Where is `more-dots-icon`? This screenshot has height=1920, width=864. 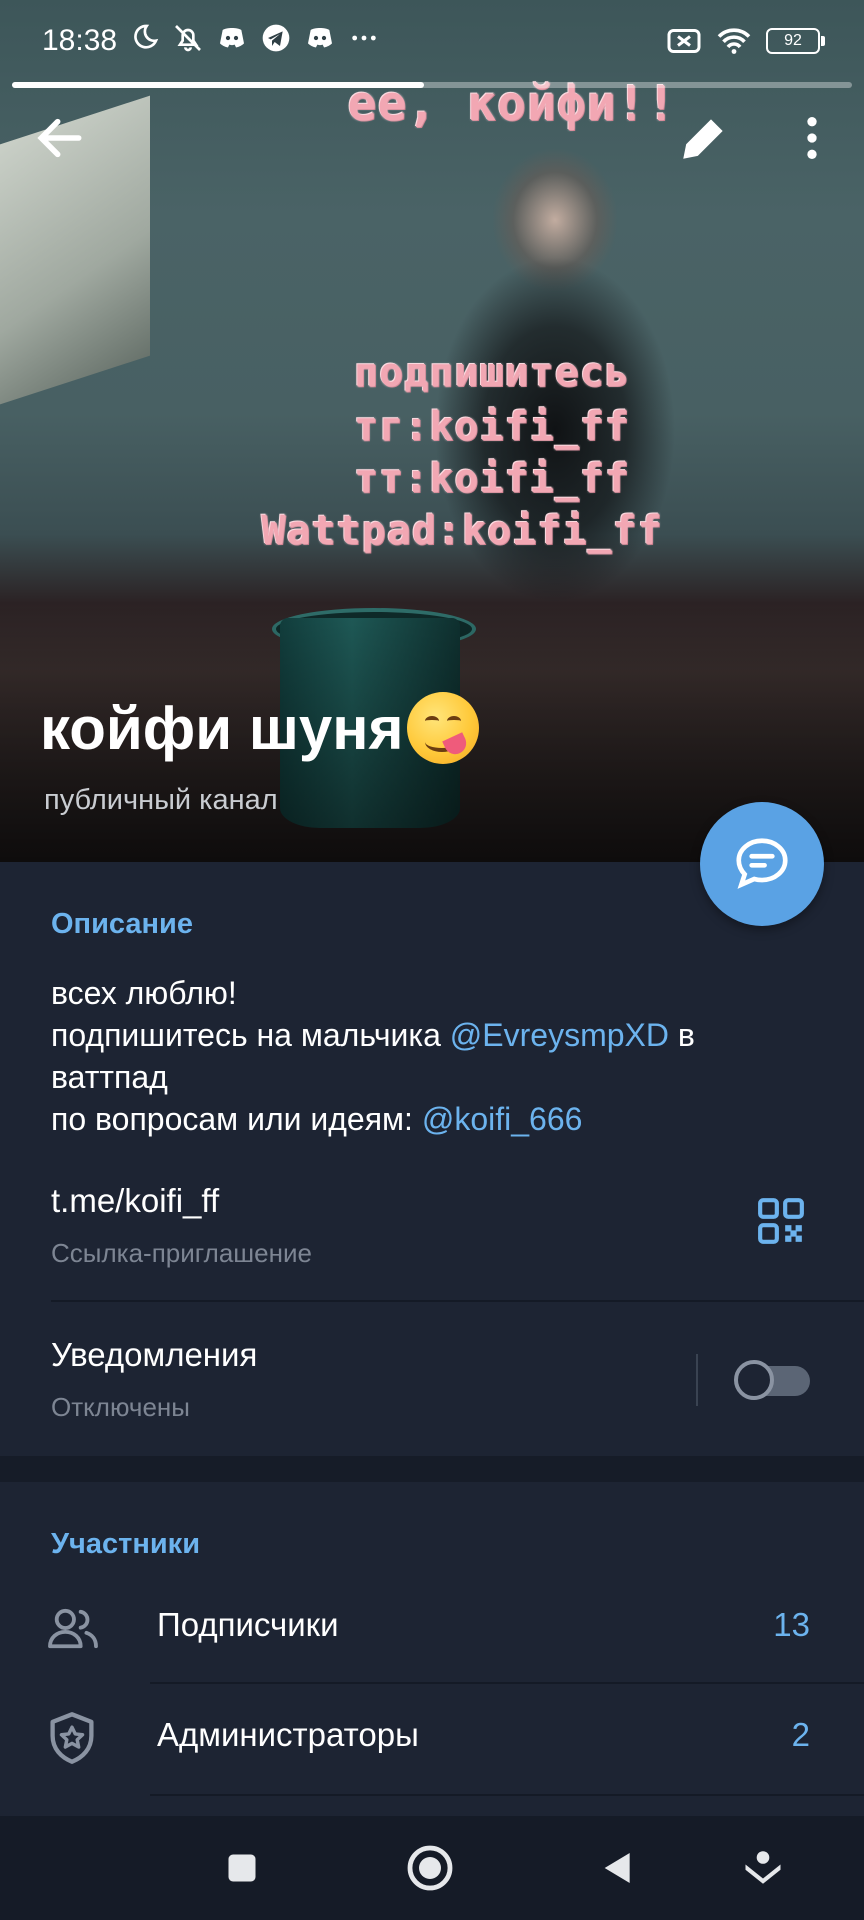
more-dots-icon is located at coordinates (364, 38).